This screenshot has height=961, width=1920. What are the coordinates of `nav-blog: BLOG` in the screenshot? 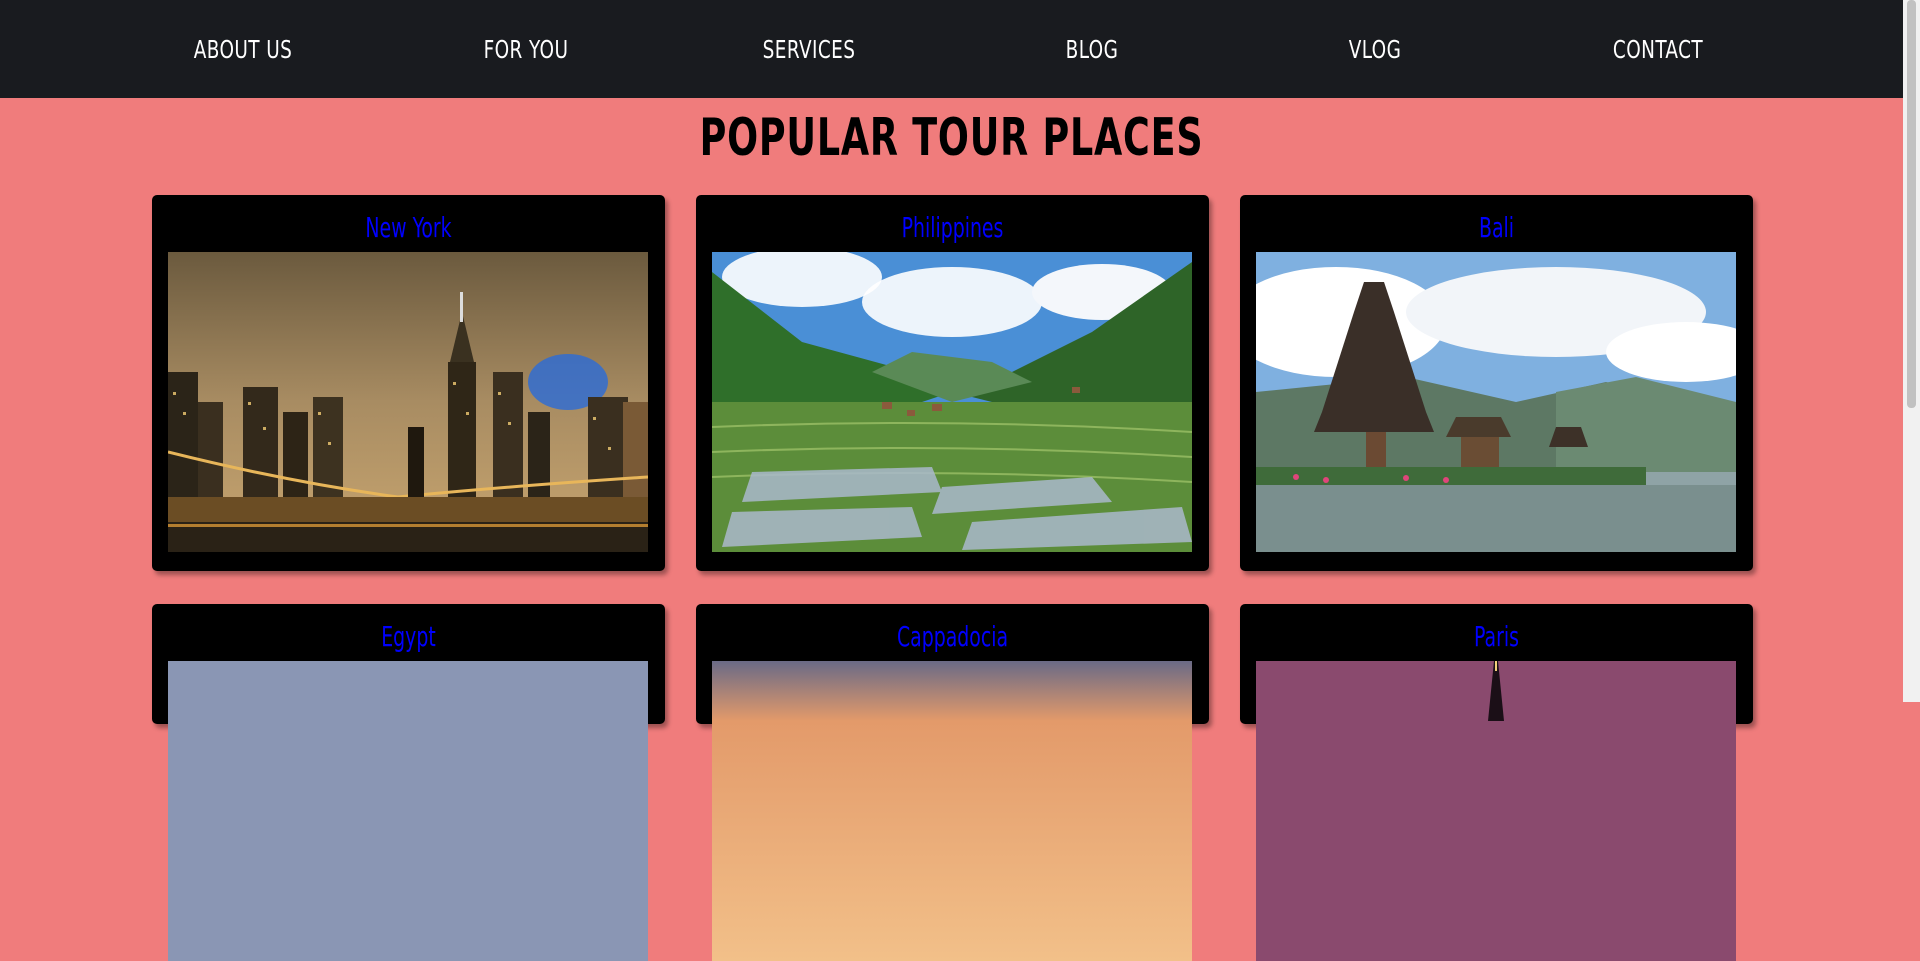 It's located at (1092, 49).